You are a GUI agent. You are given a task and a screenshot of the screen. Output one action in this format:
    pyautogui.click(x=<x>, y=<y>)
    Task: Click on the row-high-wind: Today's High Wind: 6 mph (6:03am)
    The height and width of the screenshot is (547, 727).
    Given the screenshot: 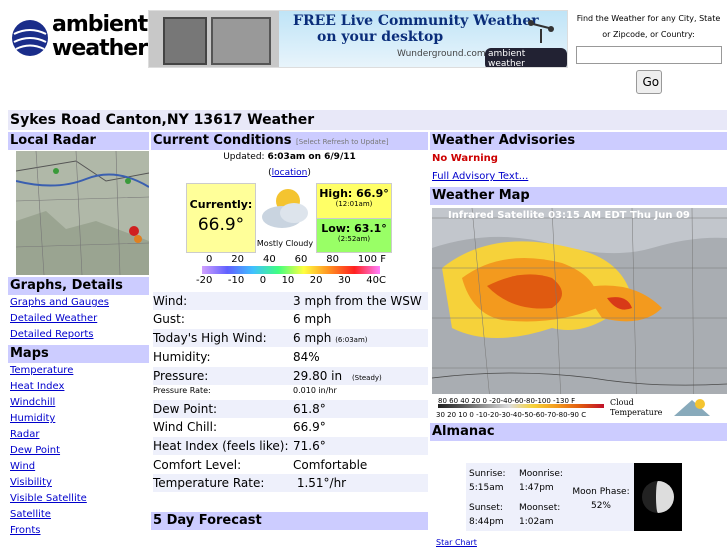 What is the action you would take?
    pyautogui.click(x=290, y=338)
    